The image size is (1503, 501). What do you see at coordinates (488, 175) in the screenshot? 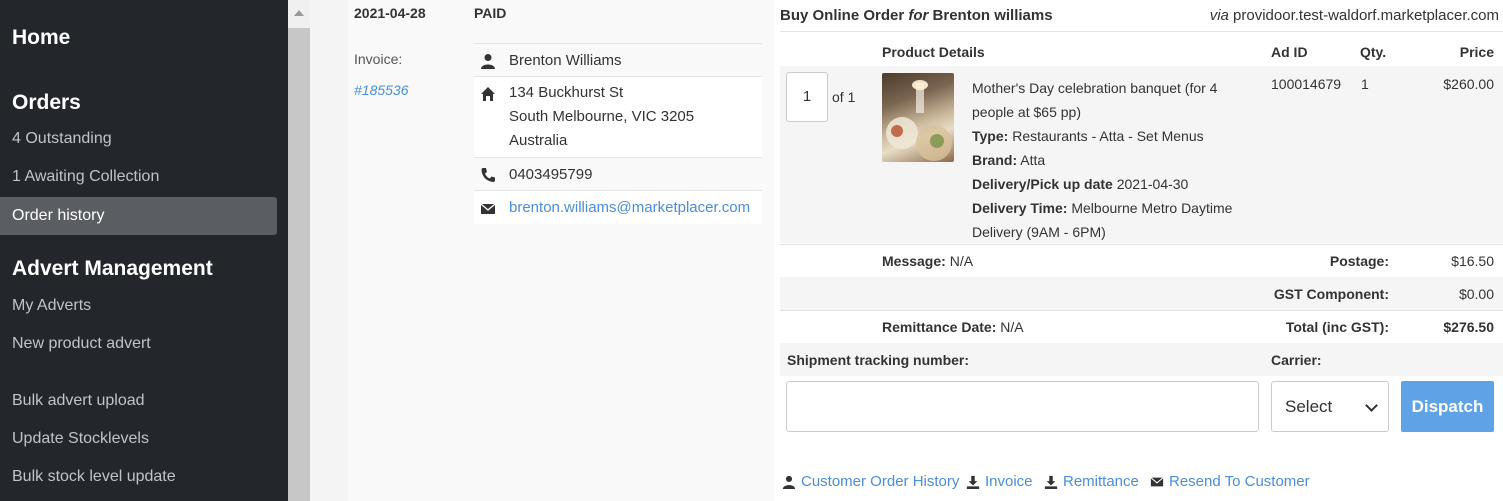
I see `phone-icon` at bounding box center [488, 175].